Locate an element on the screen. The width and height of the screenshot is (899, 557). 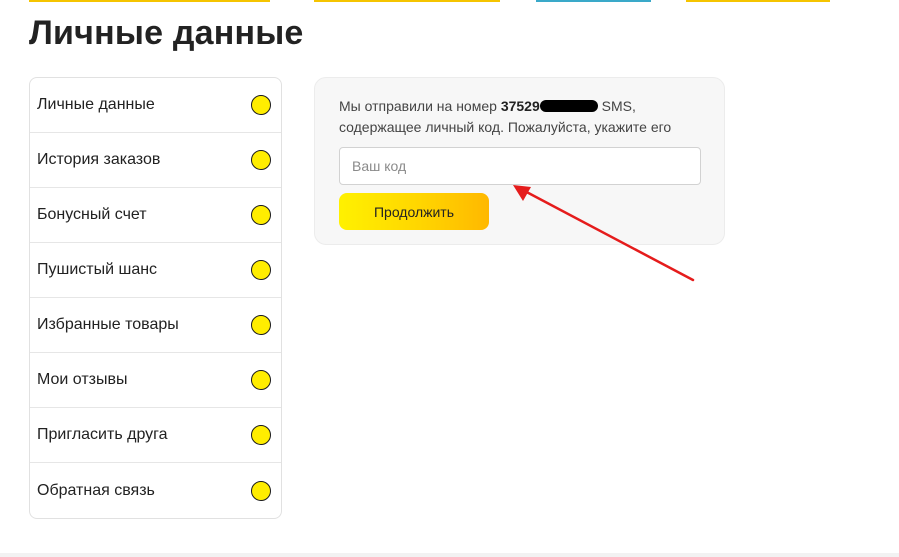
sidebar-item-my-reviews: Мои отзывы is located at coordinates (155, 380).